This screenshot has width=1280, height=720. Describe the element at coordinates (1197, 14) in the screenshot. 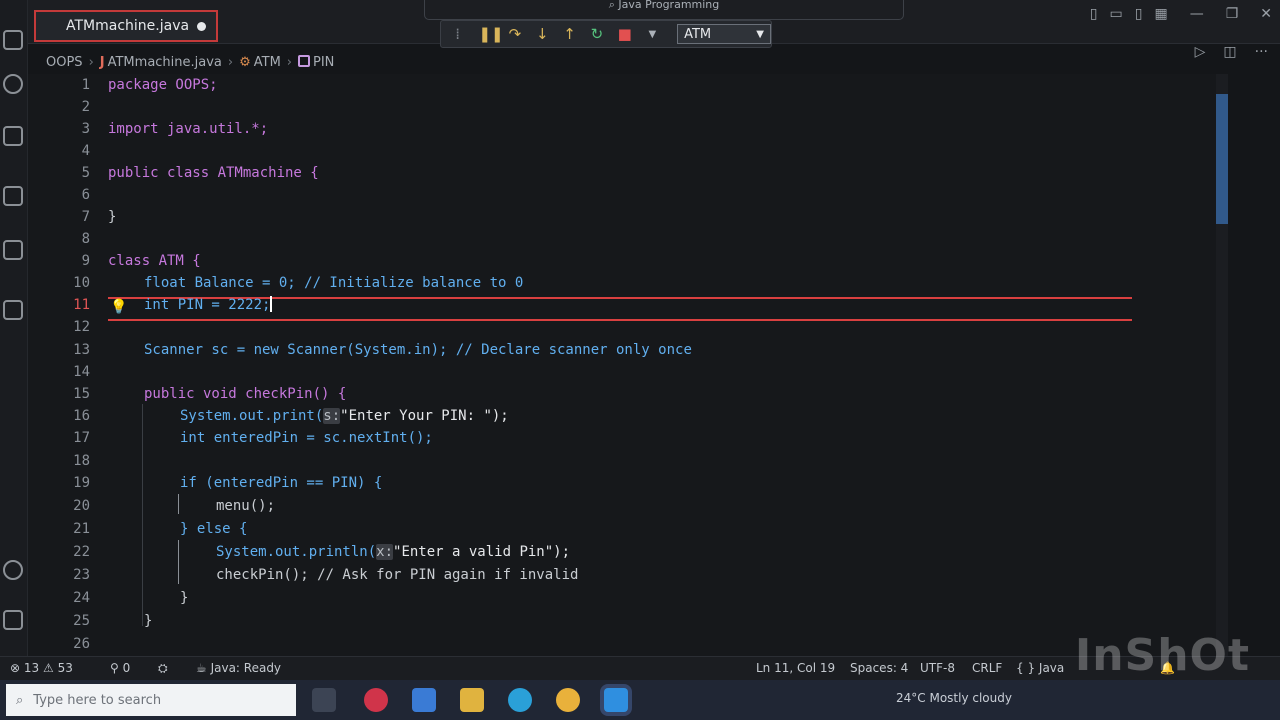

I see `minimize-button: —` at that location.